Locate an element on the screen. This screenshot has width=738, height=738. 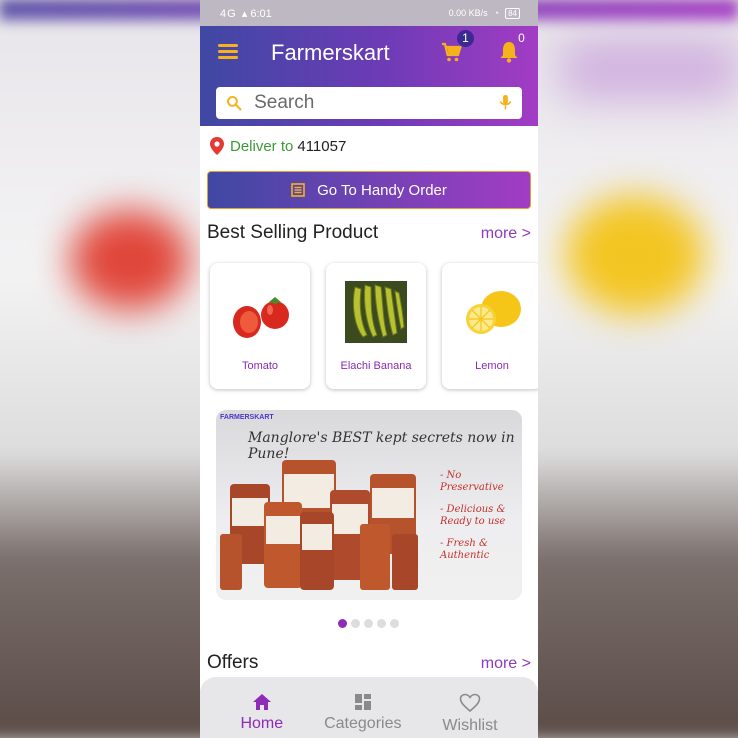
menu-icon is located at coordinates (228, 52).